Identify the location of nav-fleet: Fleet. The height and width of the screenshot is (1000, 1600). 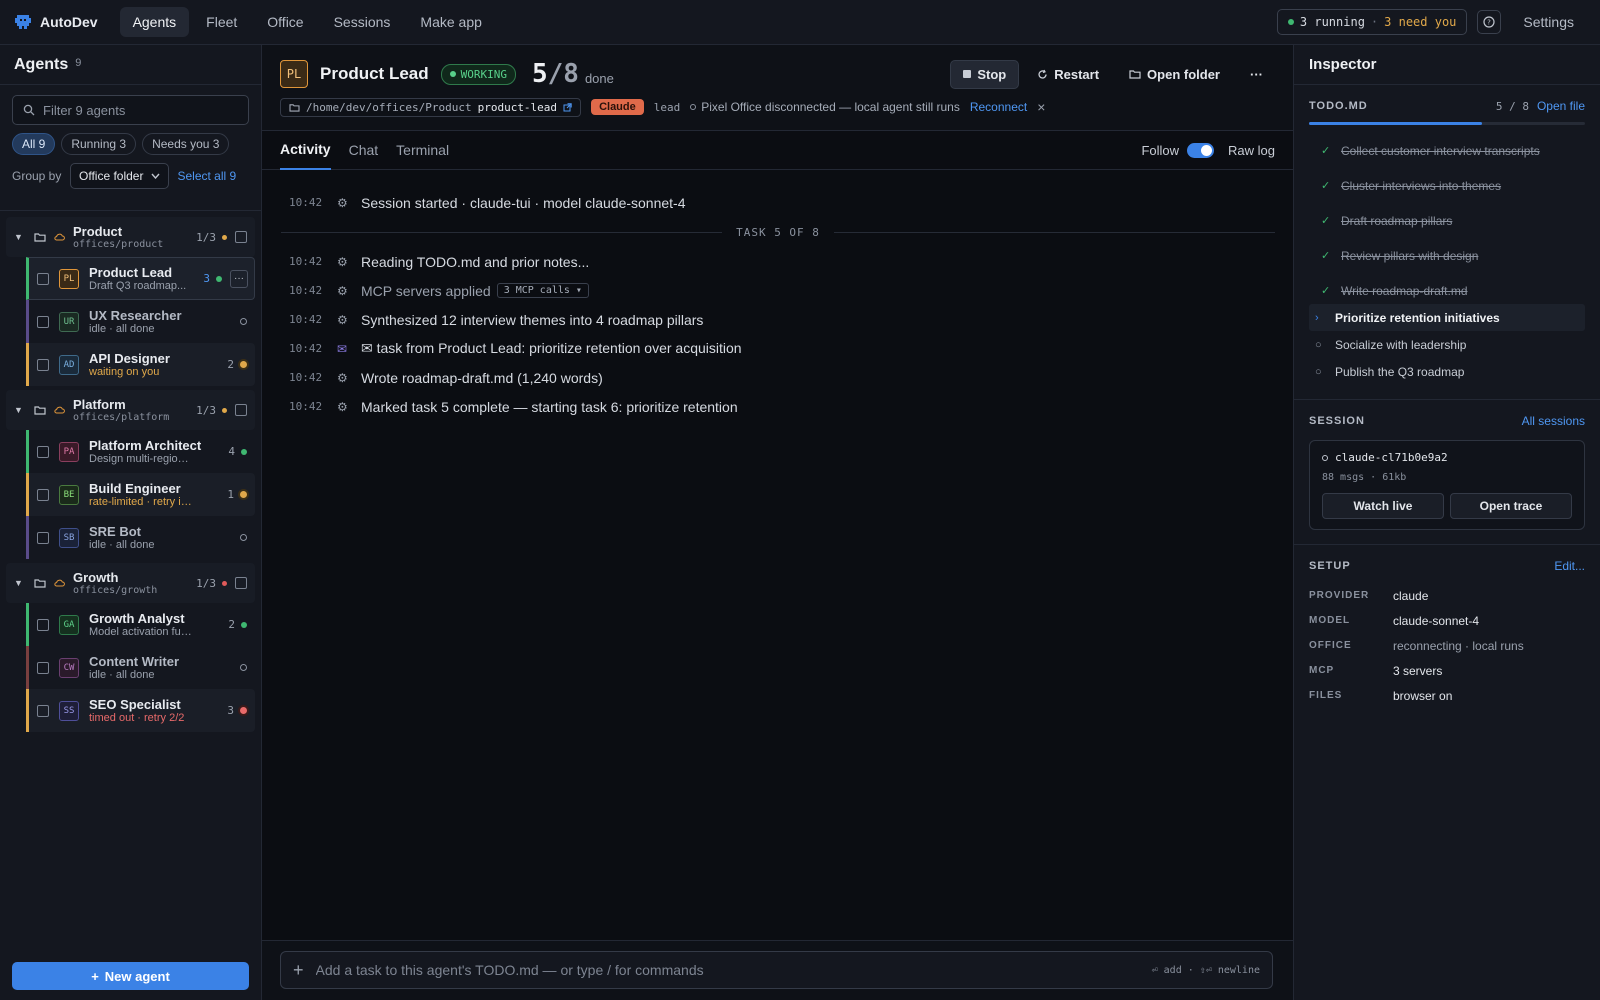
(221, 22).